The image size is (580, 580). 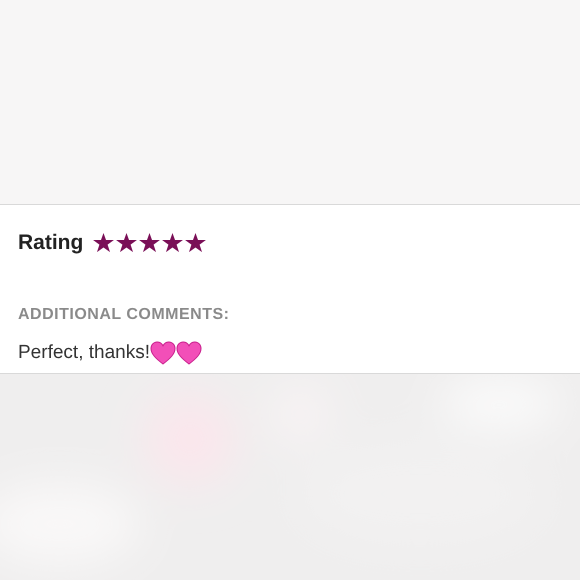 What do you see at coordinates (51, 243) in the screenshot?
I see `rating-label: Rating` at bounding box center [51, 243].